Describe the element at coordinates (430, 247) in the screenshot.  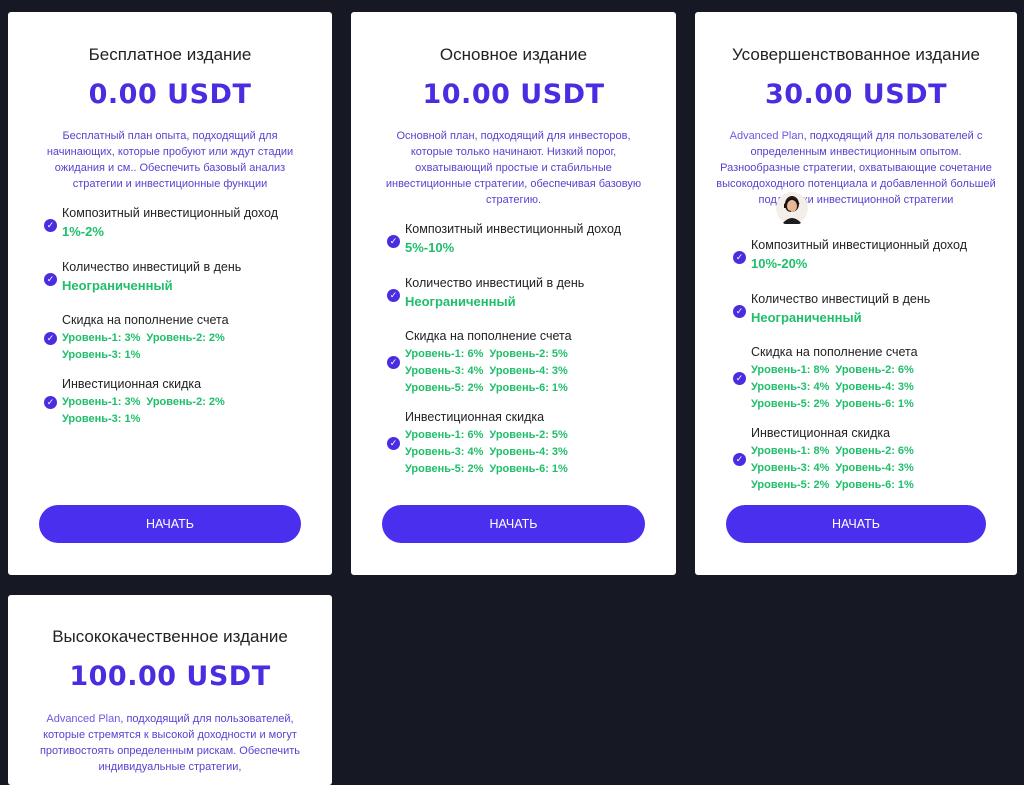
I see `feature-value: 5%-10%` at that location.